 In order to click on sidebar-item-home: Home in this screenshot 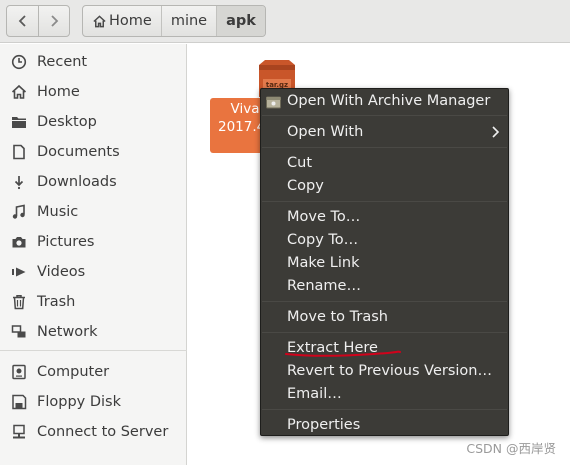, I will do `click(93, 92)`.